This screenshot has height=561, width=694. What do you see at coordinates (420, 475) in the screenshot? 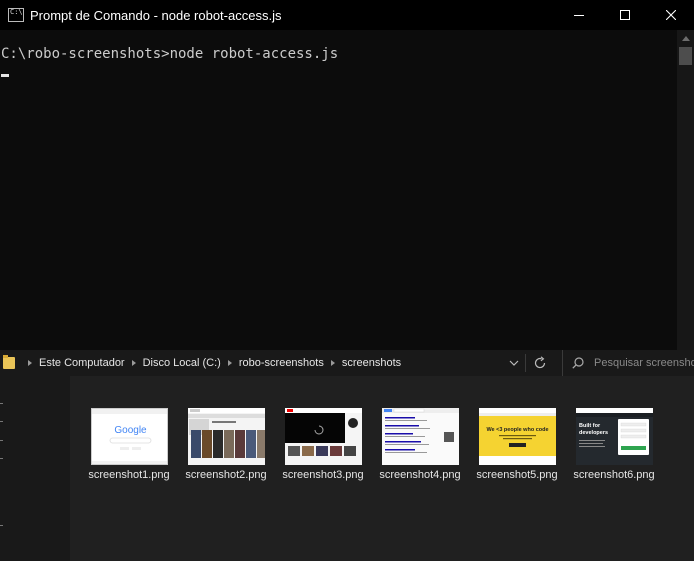
I see `file-name: screenshot4.png` at bounding box center [420, 475].